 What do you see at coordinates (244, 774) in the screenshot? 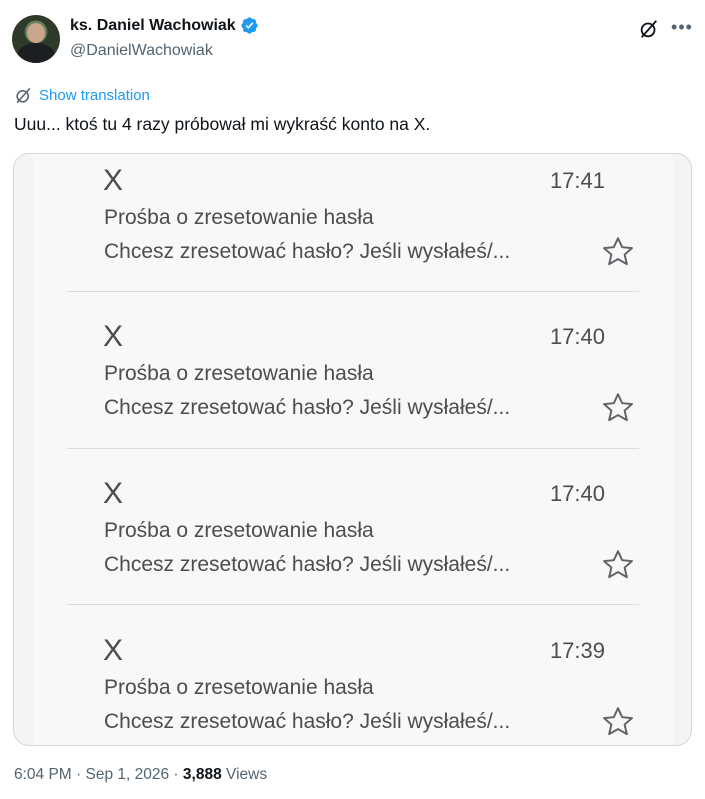
I see `views-label: Views` at bounding box center [244, 774].